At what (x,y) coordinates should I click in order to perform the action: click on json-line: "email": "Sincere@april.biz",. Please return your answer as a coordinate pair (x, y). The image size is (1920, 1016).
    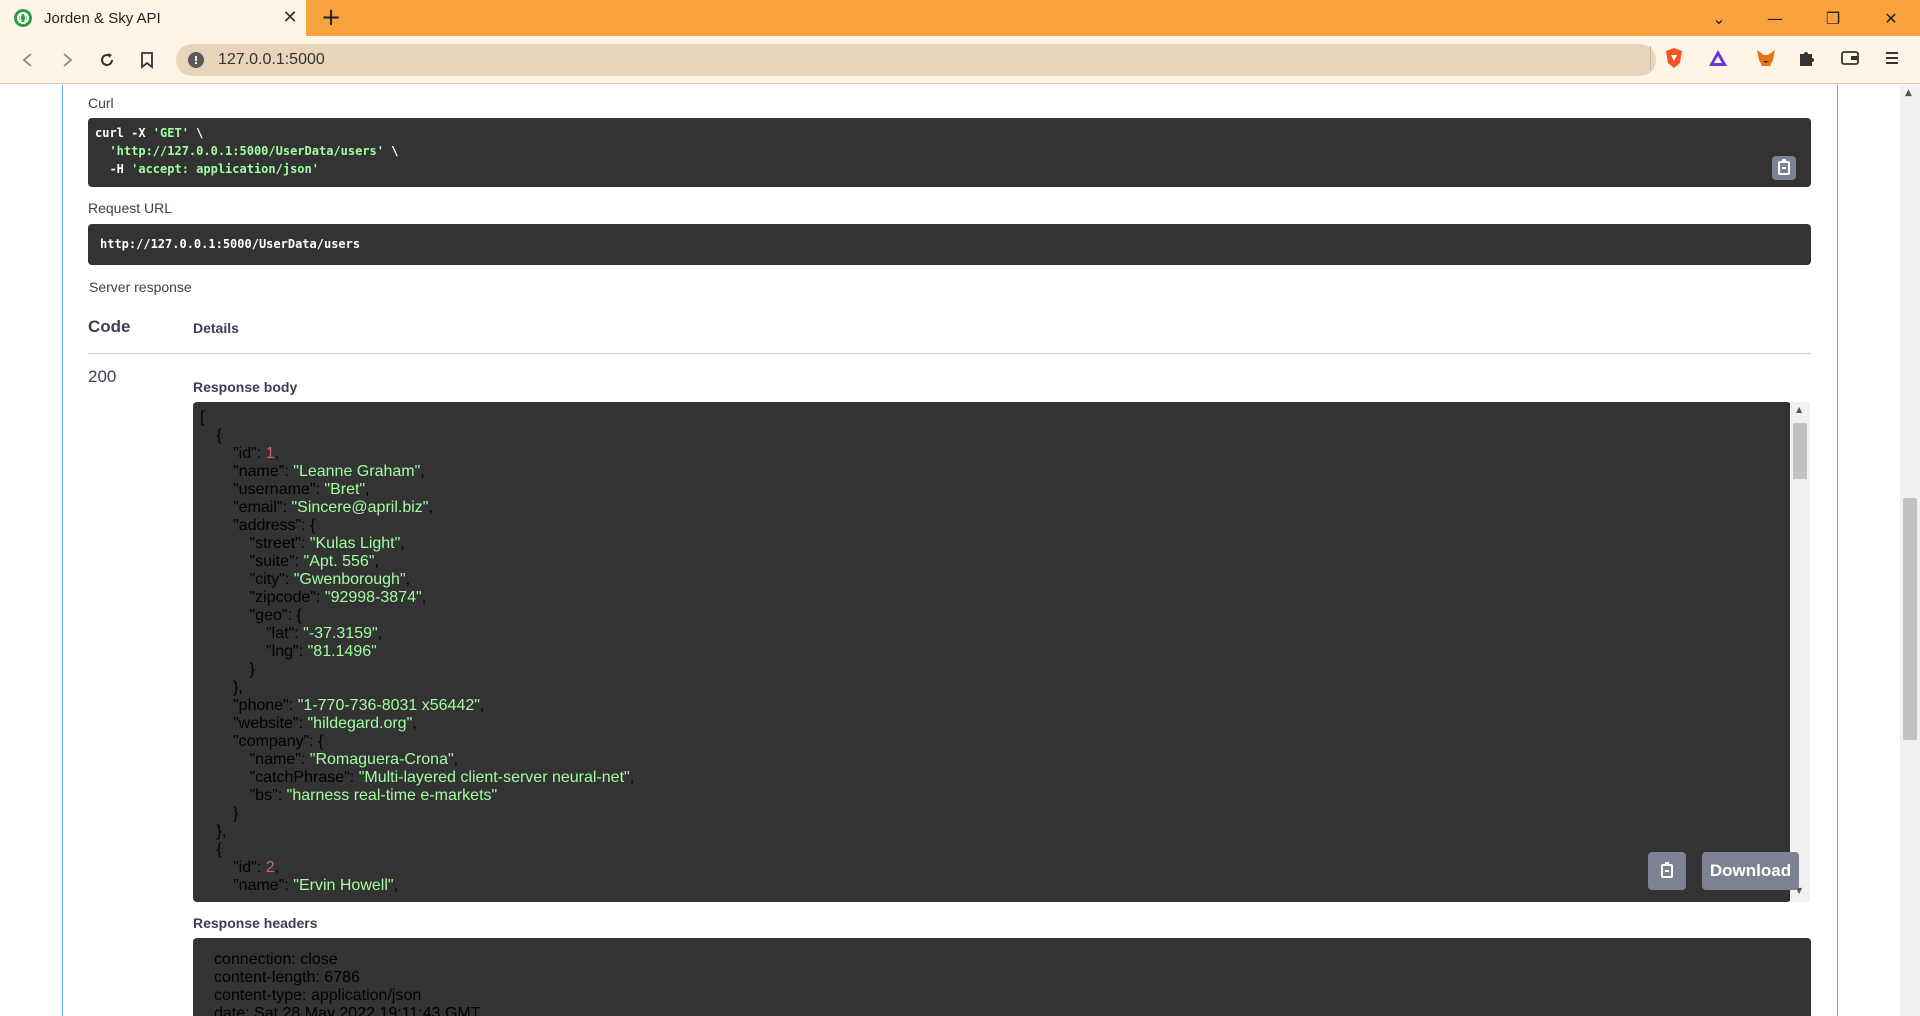
    Looking at the image, I should click on (333, 508).